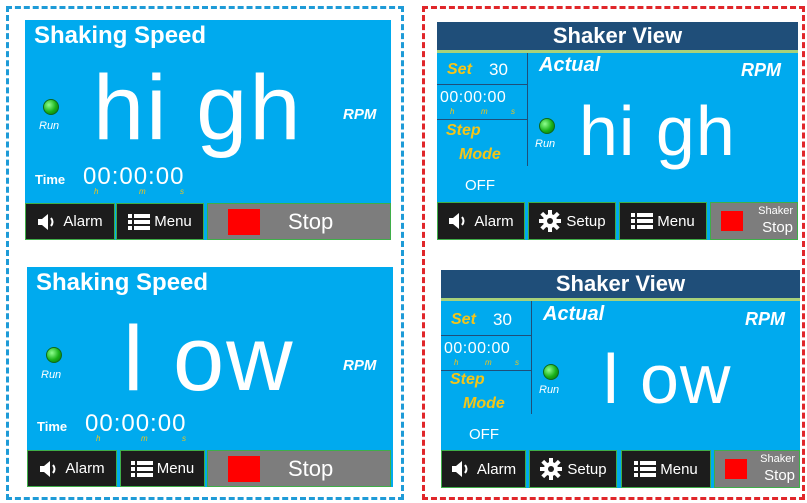 The image size is (807, 503). I want to click on time-label: Time, so click(50, 179).